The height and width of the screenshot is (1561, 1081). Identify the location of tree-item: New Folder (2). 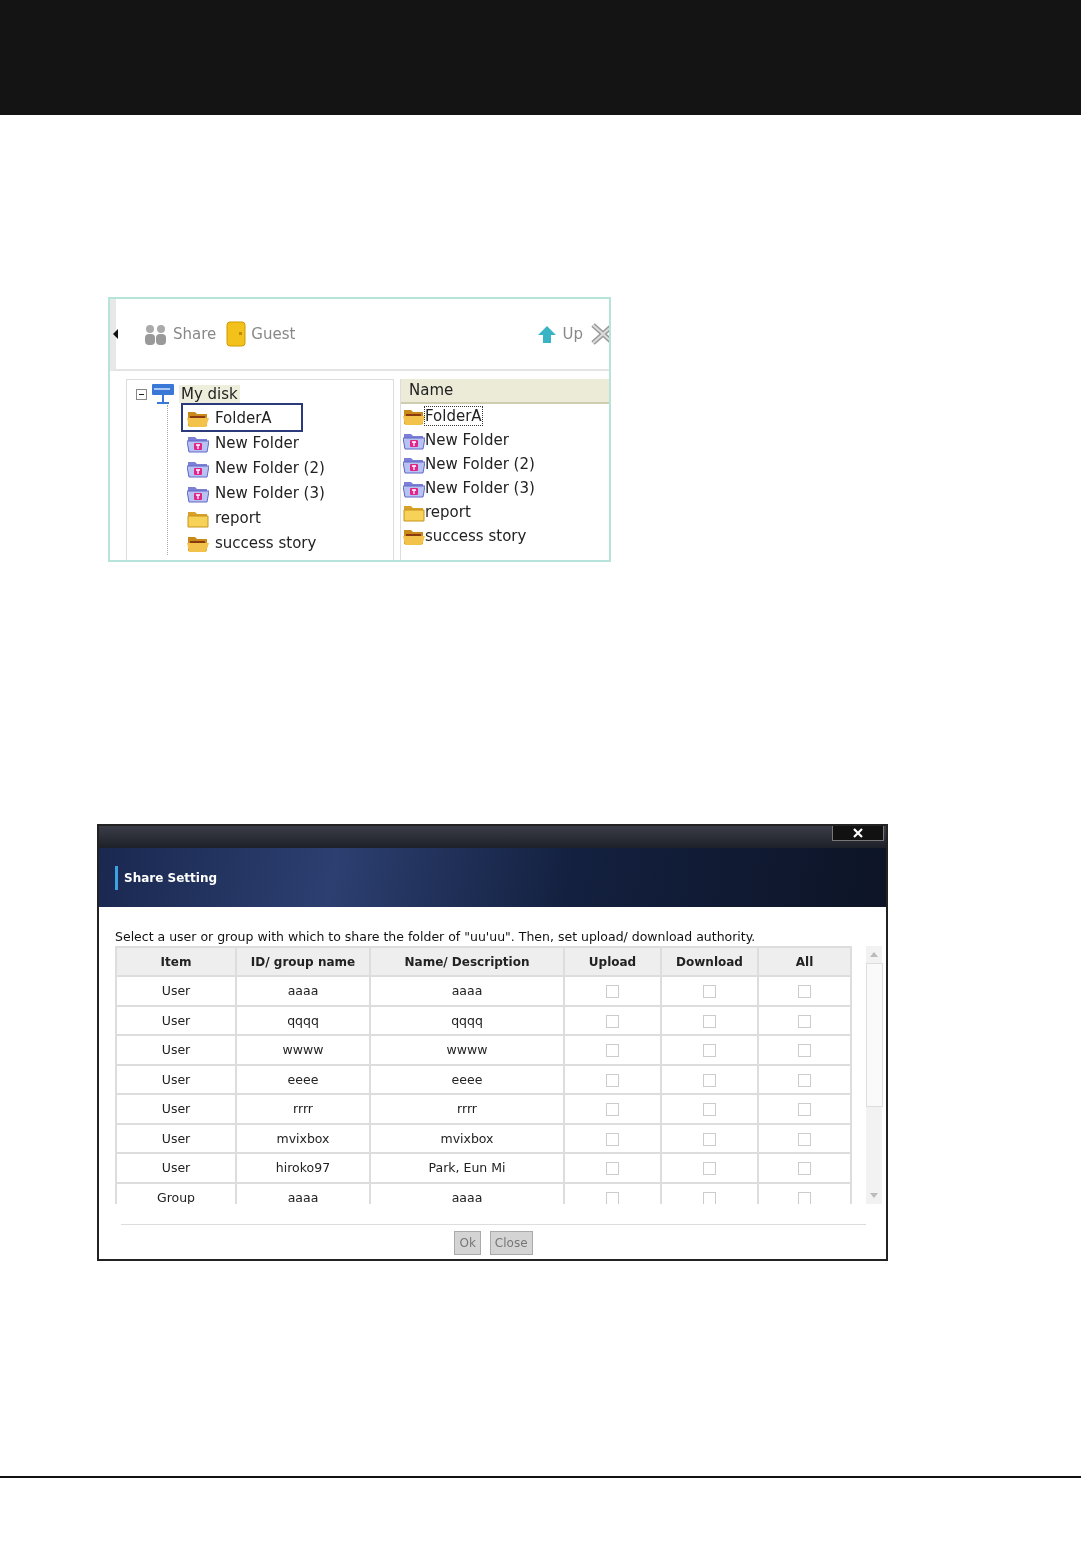
(288, 467).